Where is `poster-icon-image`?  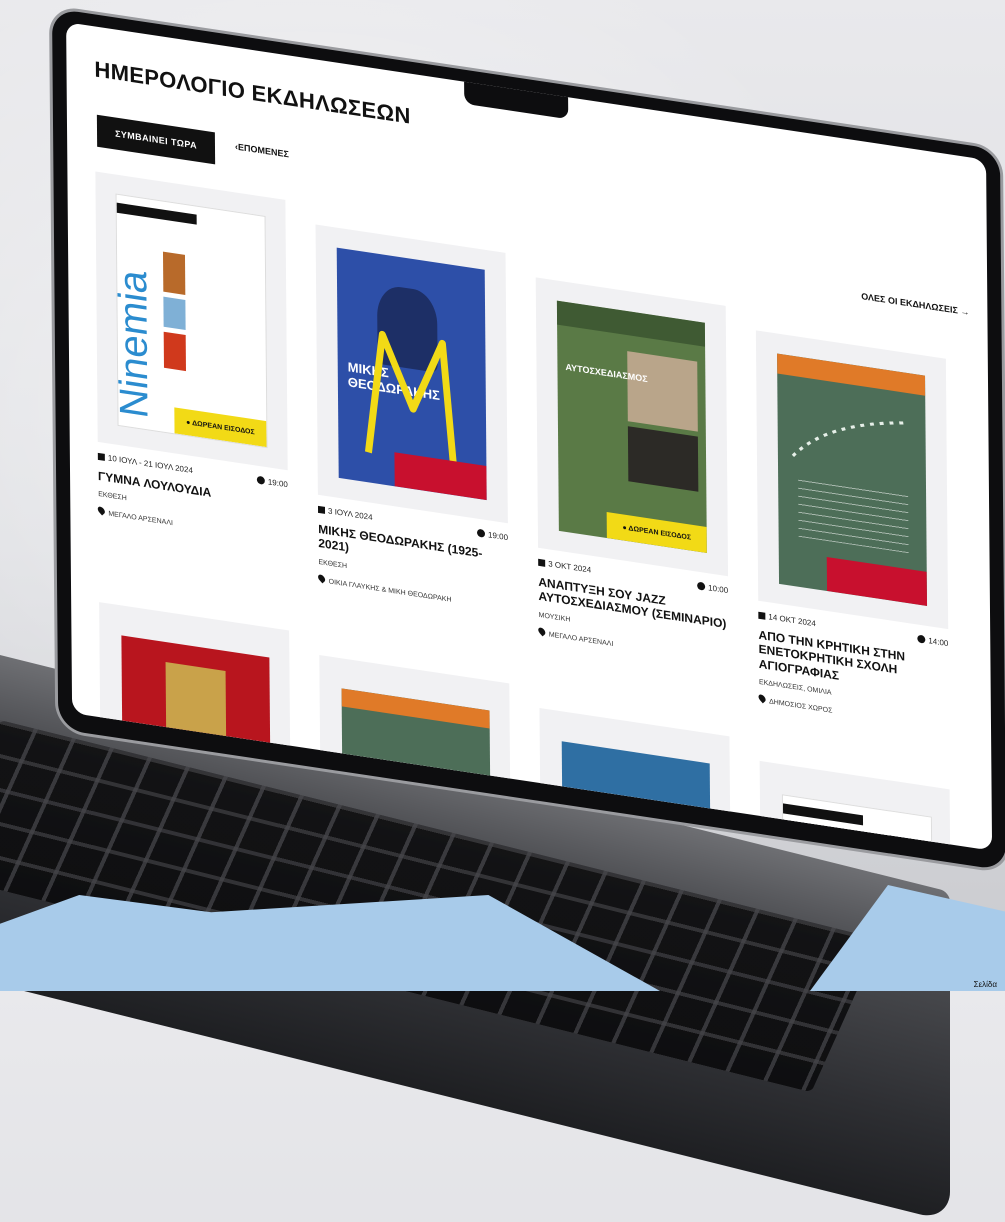
poster-icon-image is located at coordinates (196, 712).